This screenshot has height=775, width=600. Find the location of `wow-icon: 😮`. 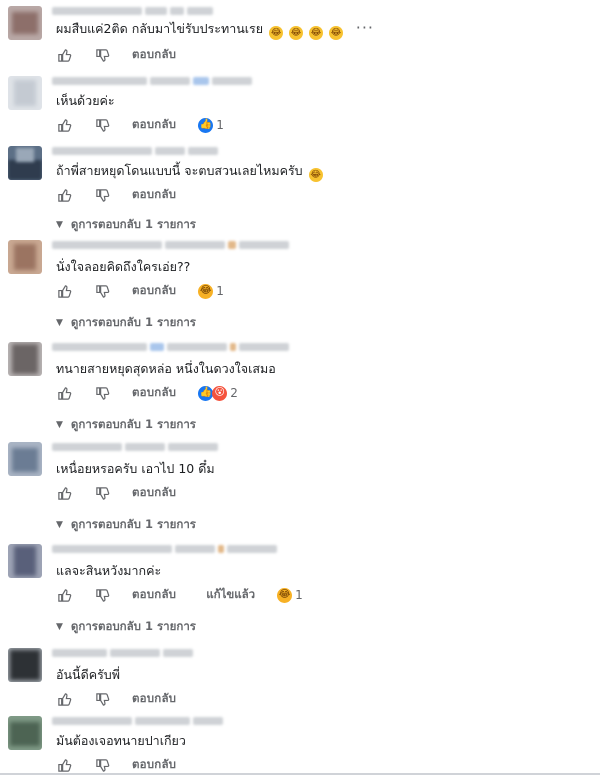

wow-icon: 😮 is located at coordinates (220, 393).